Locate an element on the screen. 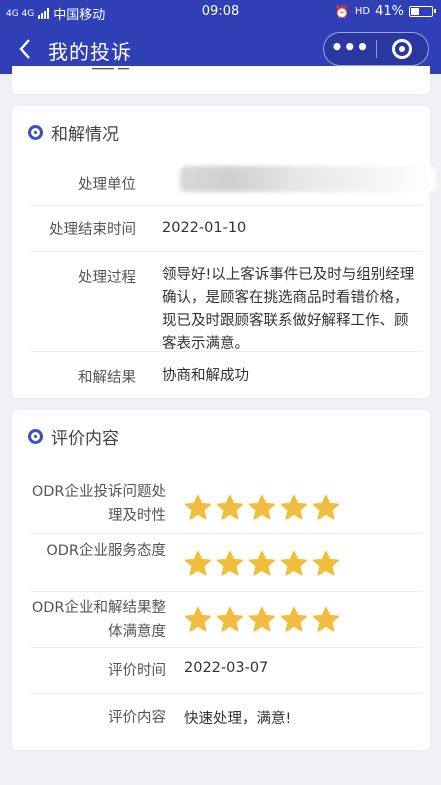  result-value: 协商和解成功 is located at coordinates (205, 376).